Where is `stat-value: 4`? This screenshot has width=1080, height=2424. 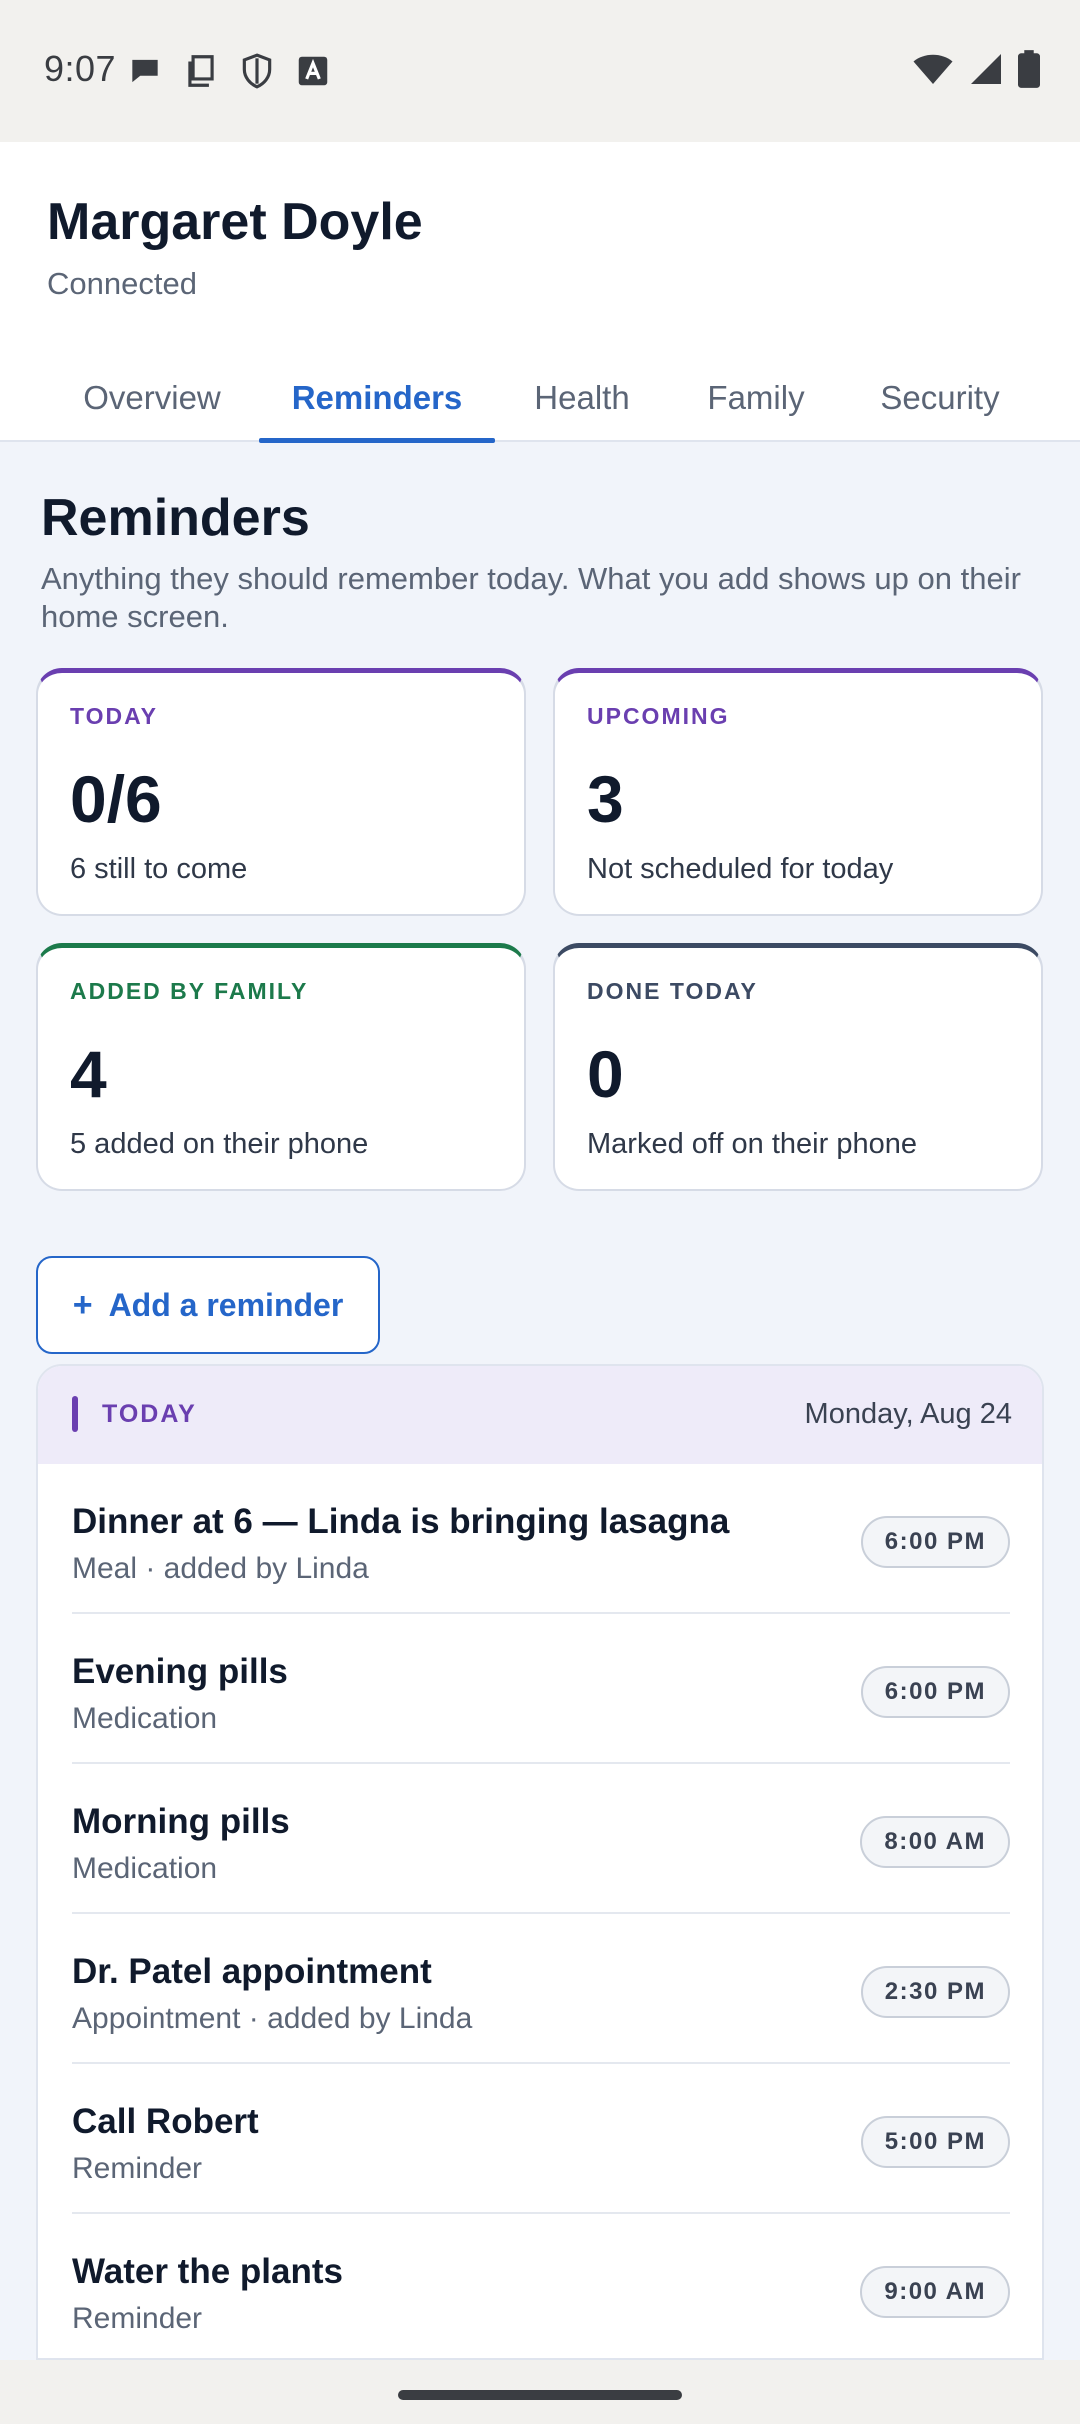 stat-value: 4 is located at coordinates (88, 1074).